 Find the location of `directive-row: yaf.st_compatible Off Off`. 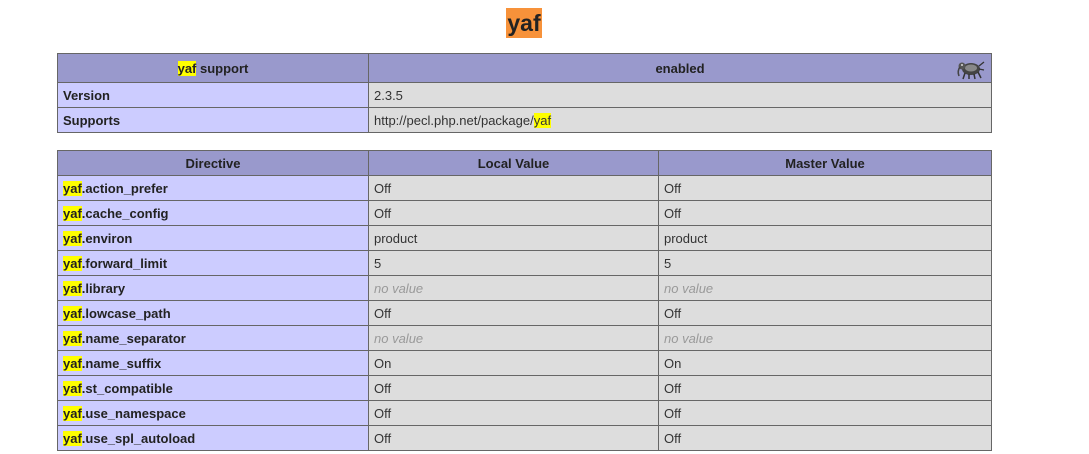

directive-row: yaf.st_compatible Off Off is located at coordinates (524, 388).